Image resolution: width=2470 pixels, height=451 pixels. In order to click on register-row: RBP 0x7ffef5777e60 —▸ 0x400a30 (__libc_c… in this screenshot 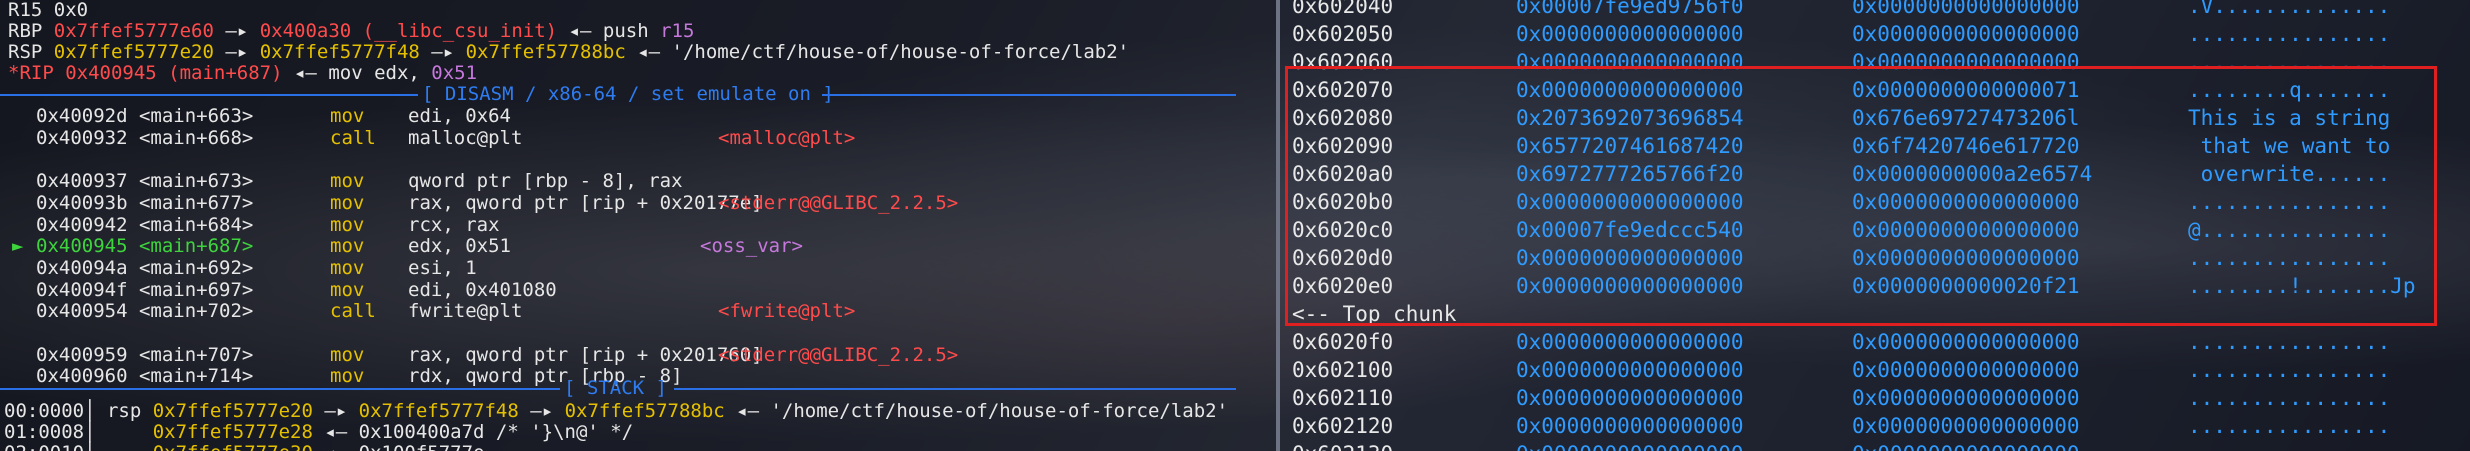, I will do `click(351, 31)`.